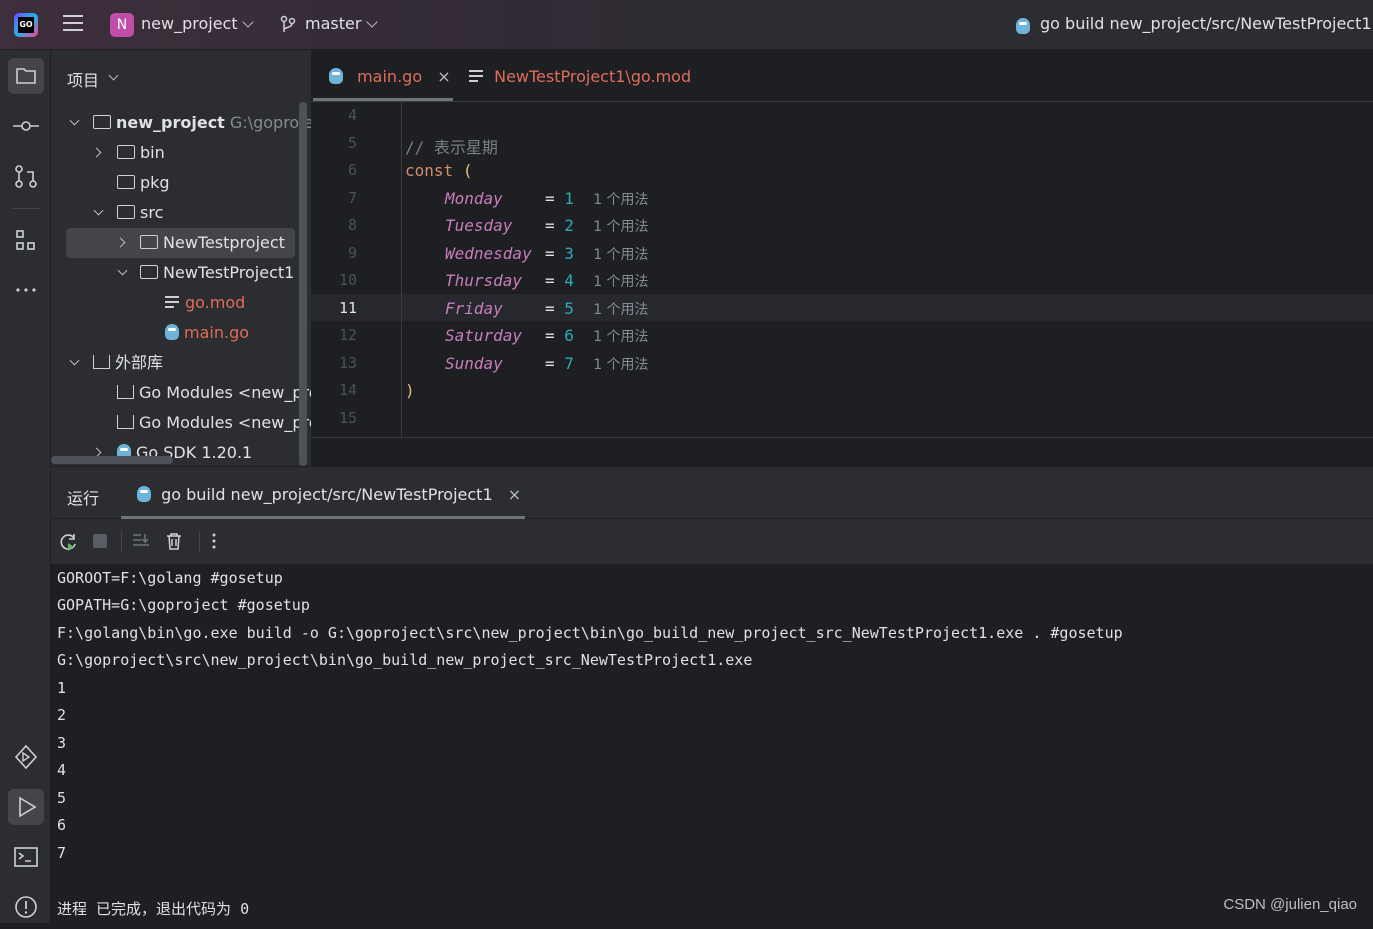 Image resolution: width=1373 pixels, height=929 pixels. What do you see at coordinates (182, 153) in the screenshot?
I see `tree-item-bin: bin` at bounding box center [182, 153].